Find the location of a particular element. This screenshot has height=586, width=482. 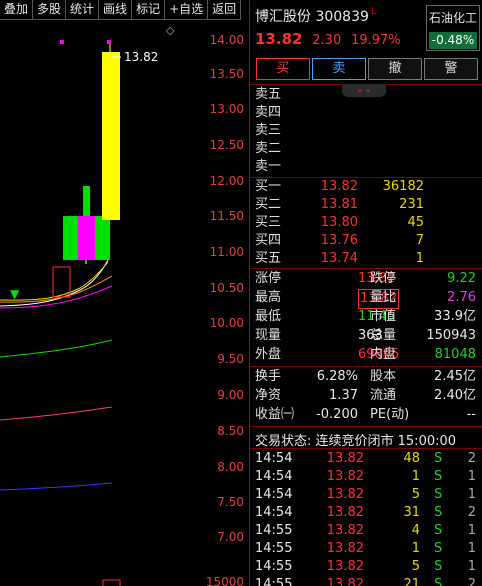

add-watchlist-button: +自选 is located at coordinates (187, 10).